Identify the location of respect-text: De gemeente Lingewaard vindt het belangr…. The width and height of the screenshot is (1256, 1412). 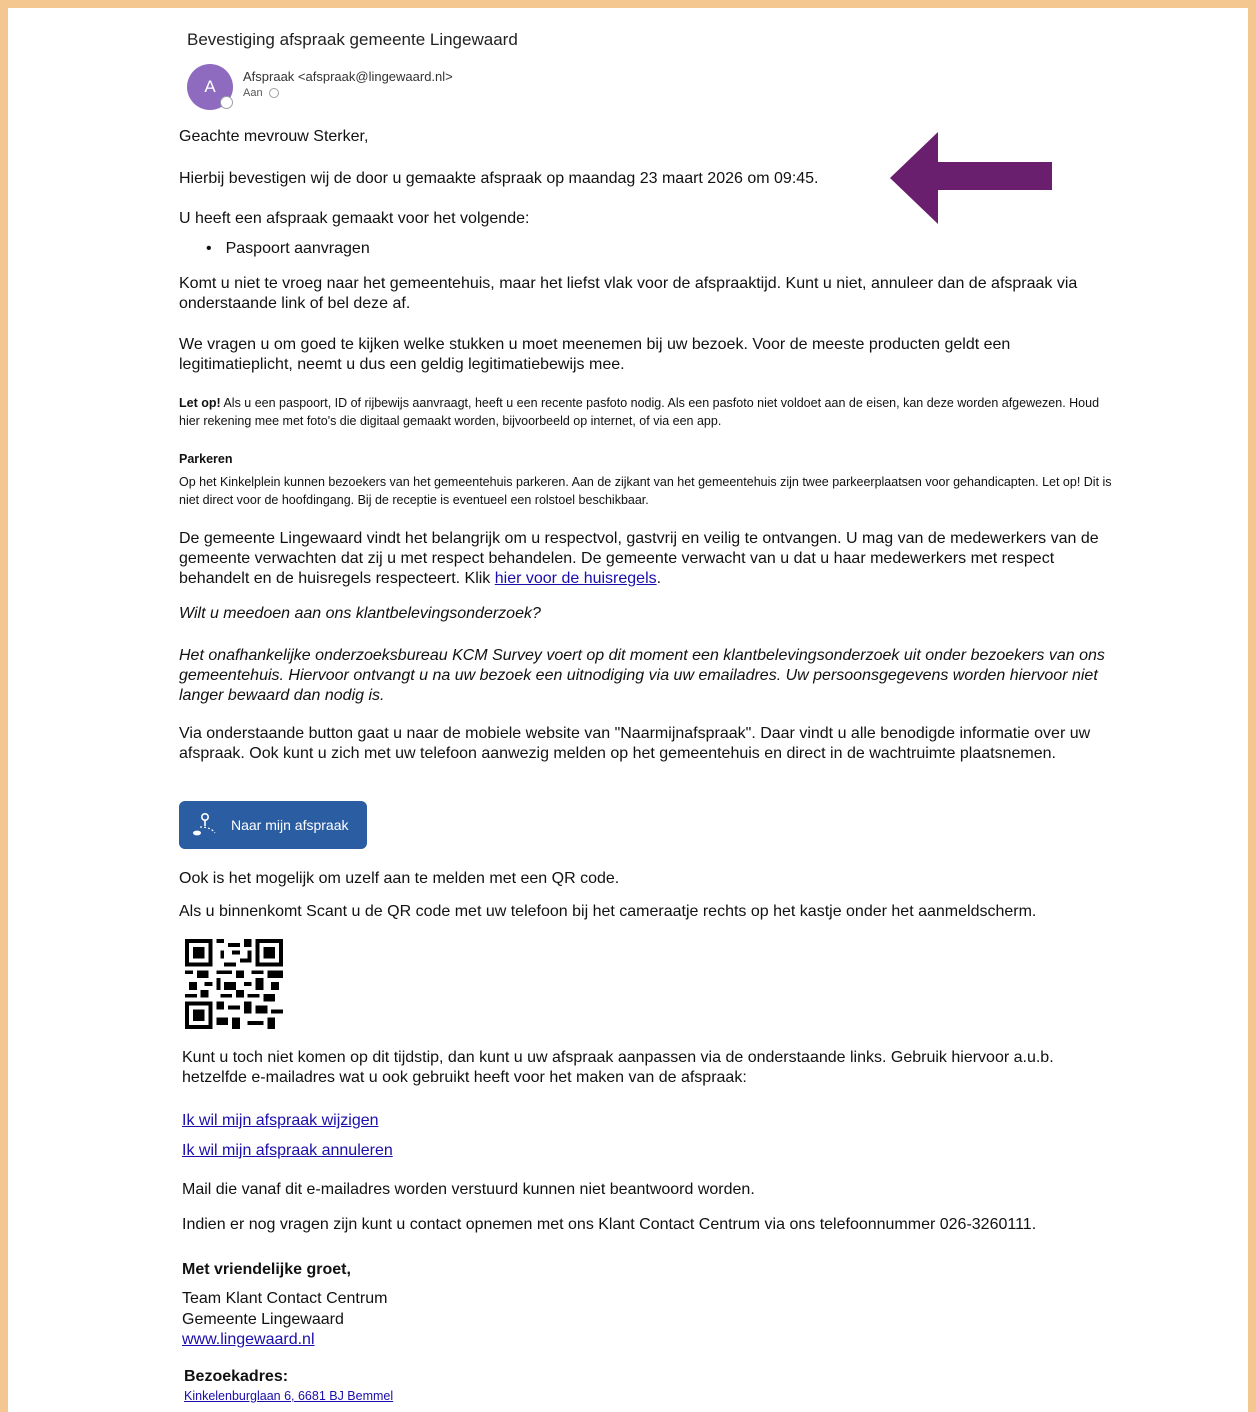
(646, 559).